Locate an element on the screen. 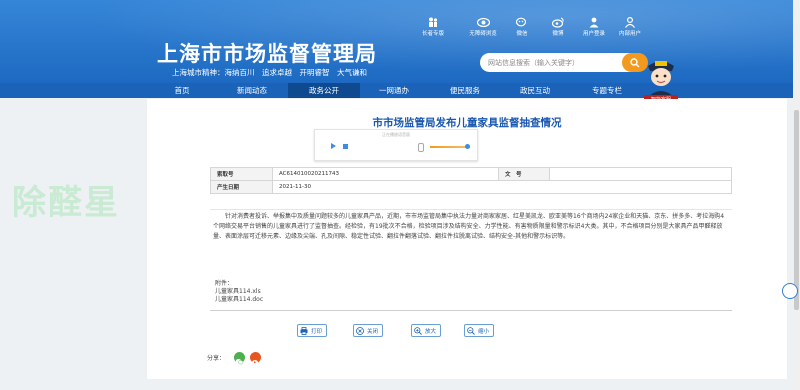 This screenshot has width=800, height=390. actions-divider is located at coordinates (471, 310).